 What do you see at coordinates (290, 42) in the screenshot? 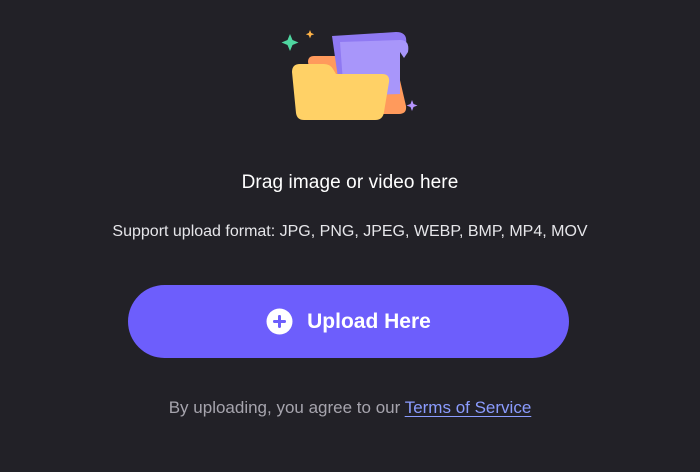
I see `sparkle-green-icon` at bounding box center [290, 42].